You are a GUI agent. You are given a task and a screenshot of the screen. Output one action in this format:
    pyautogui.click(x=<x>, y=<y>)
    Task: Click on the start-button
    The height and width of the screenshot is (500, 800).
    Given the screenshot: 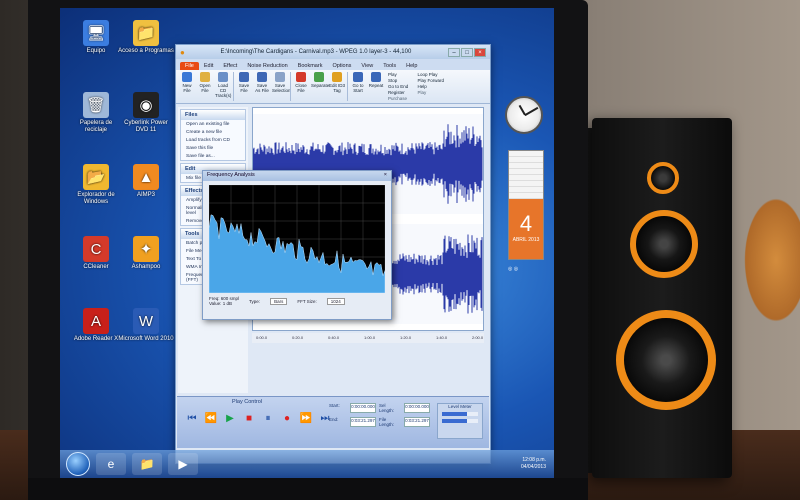 What is the action you would take?
    pyautogui.click(x=78, y=464)
    